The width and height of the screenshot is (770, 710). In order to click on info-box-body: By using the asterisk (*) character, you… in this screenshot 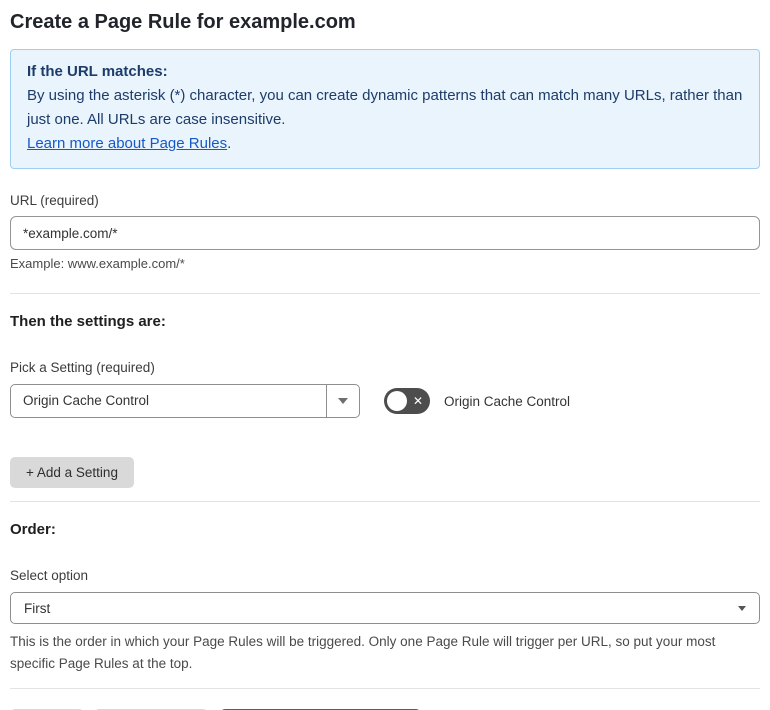, I will do `click(385, 107)`.